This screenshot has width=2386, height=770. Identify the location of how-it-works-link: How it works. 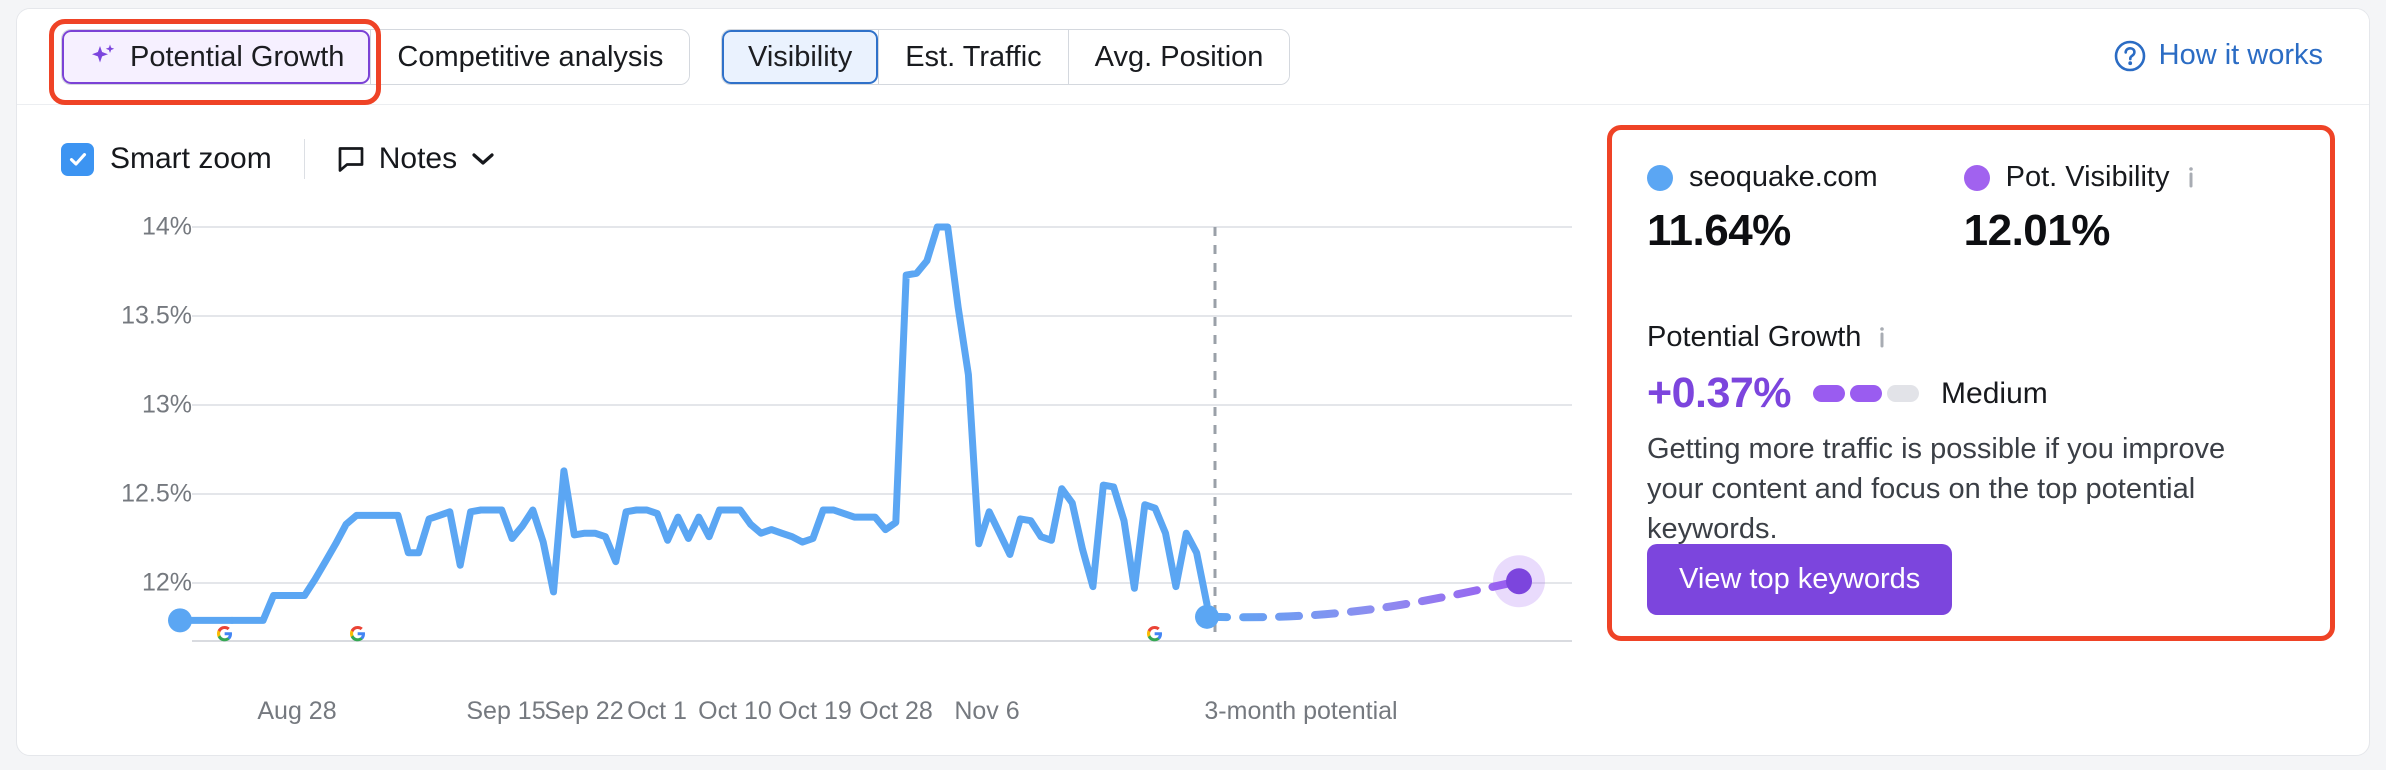
(2218, 55).